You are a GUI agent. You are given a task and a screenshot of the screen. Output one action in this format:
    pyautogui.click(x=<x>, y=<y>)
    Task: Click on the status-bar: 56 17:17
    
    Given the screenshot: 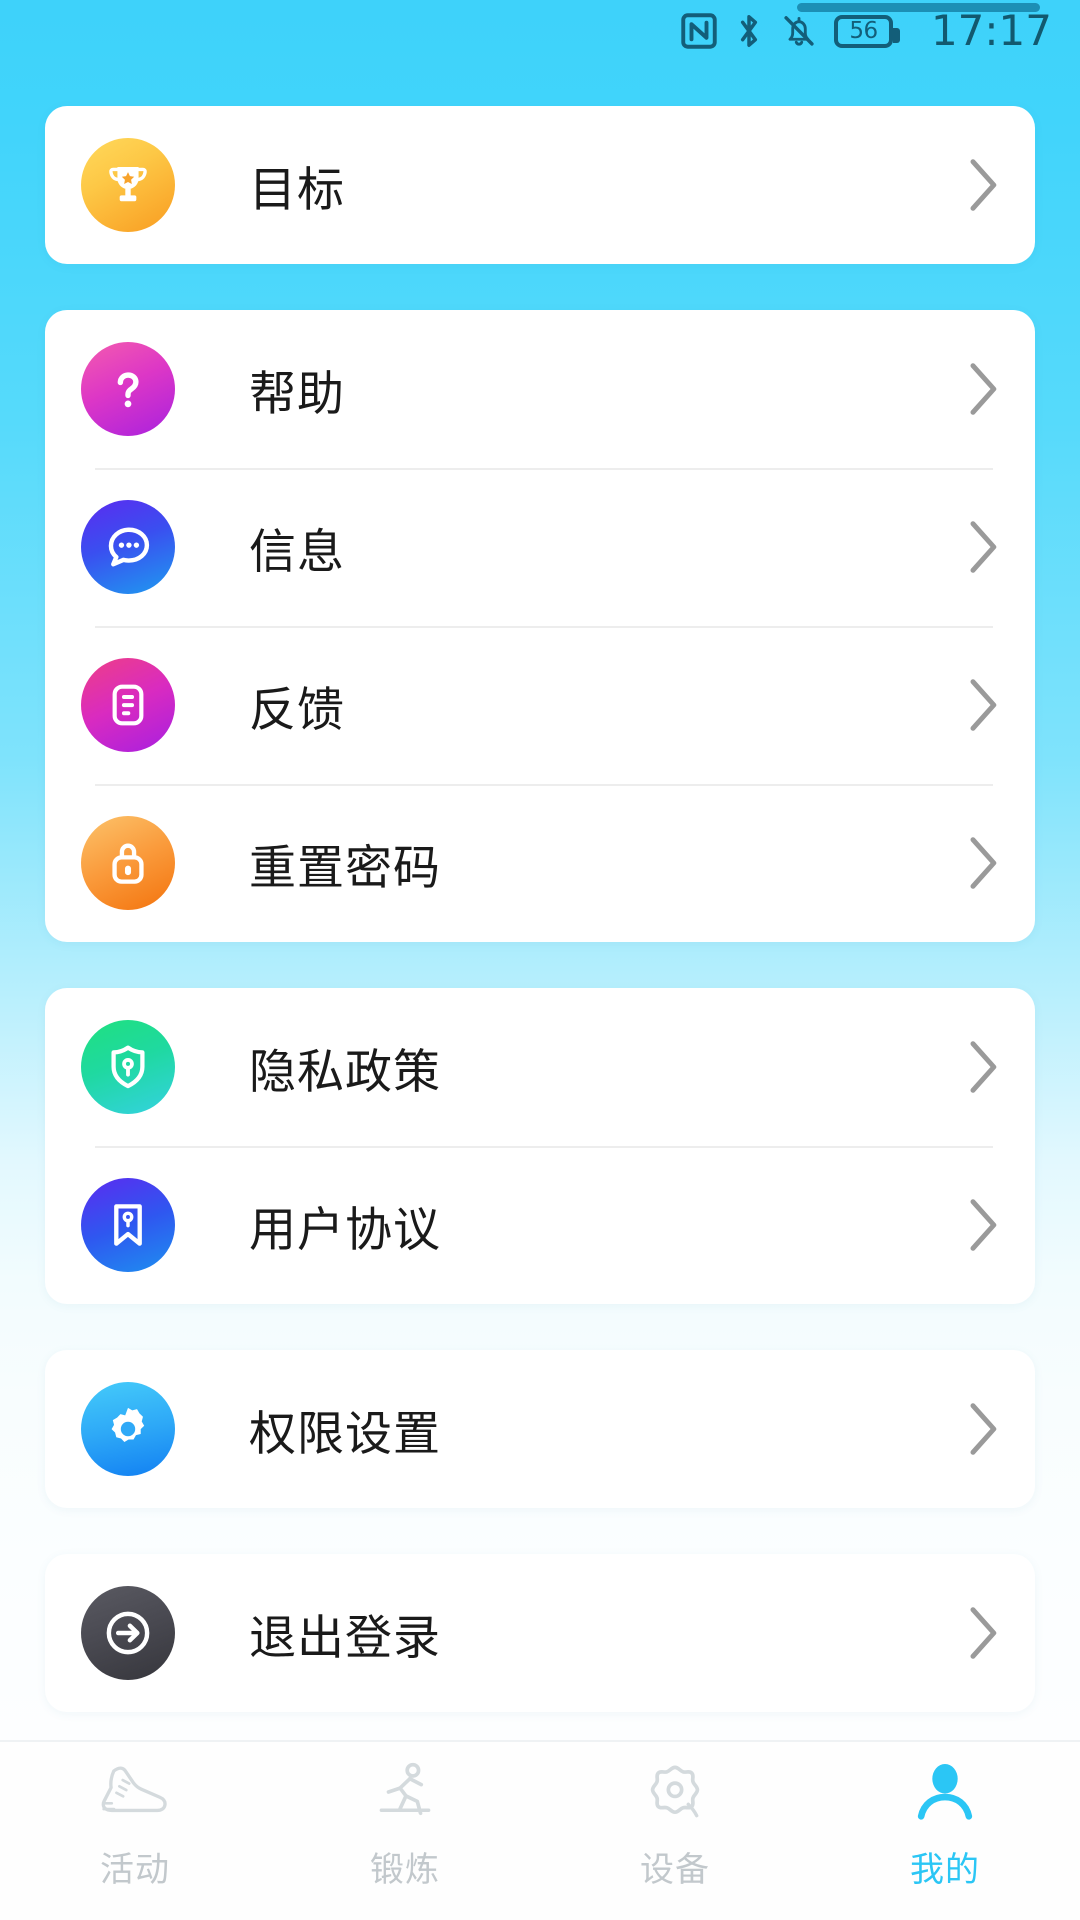 What is the action you would take?
    pyautogui.click(x=540, y=31)
    